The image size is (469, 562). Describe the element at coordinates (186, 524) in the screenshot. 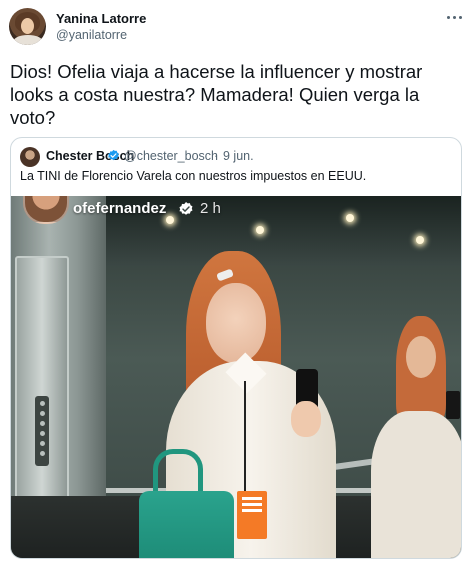

I see `green-bag` at that location.